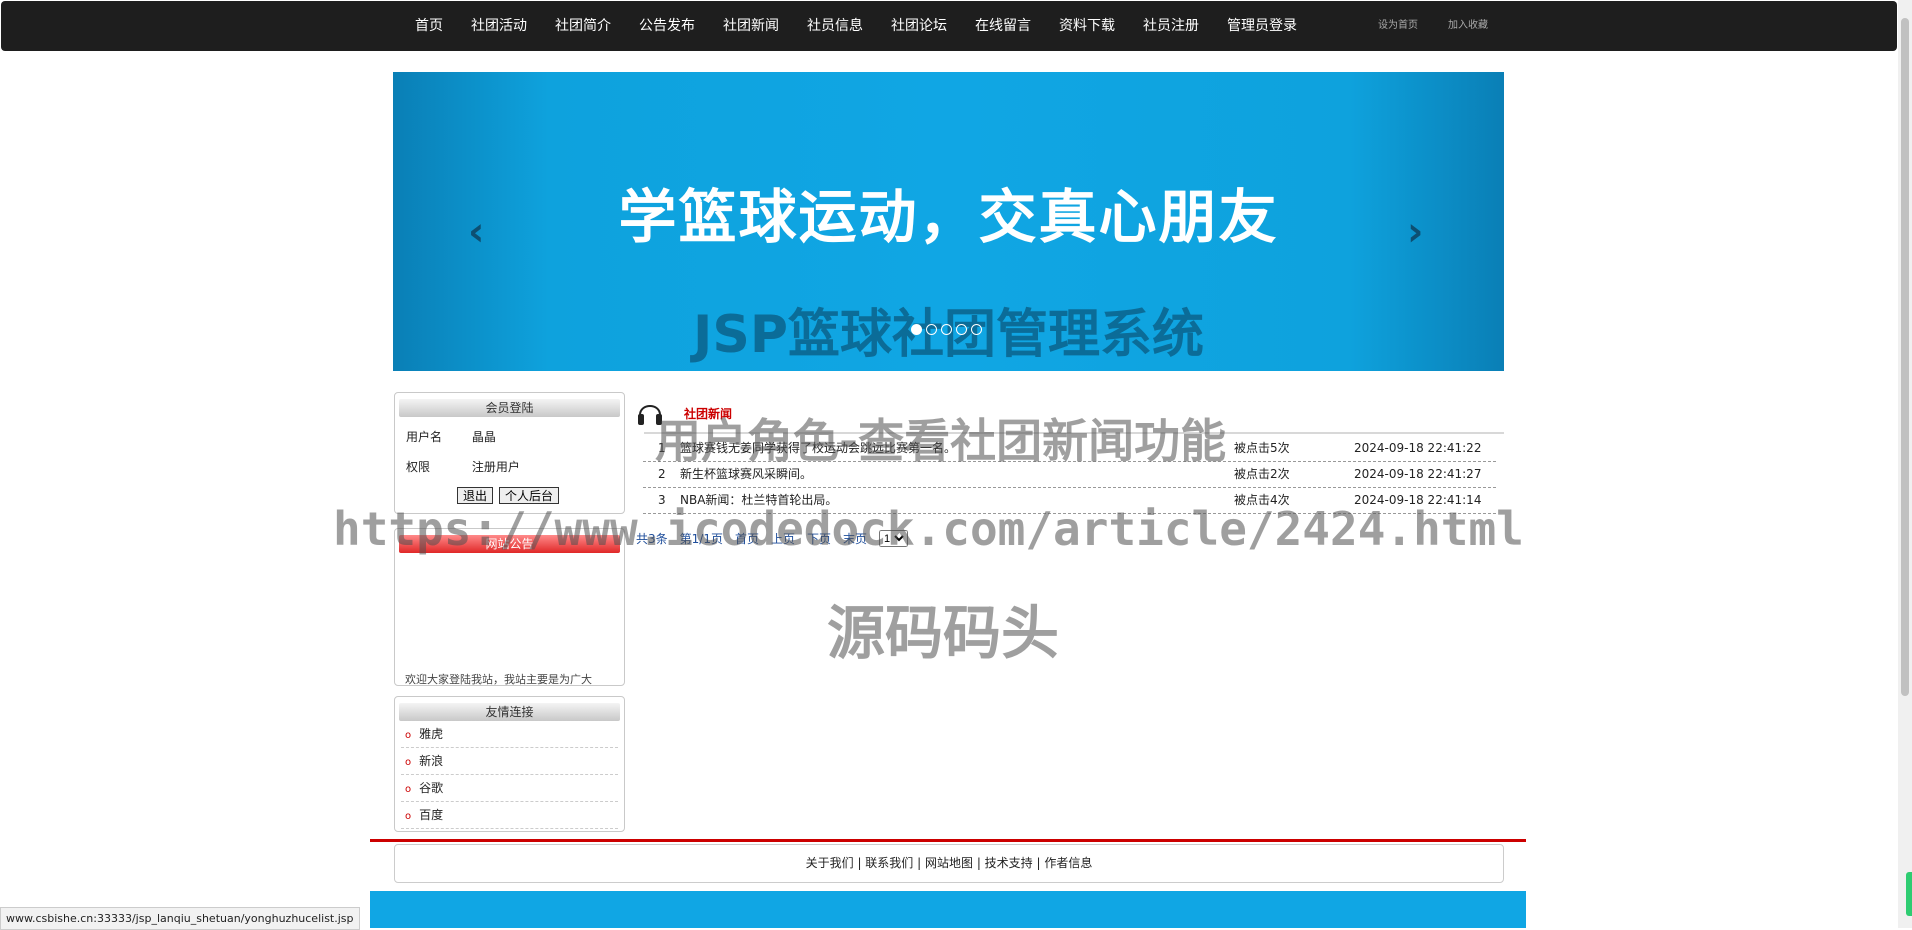 This screenshot has width=1912, height=930. I want to click on watermark-brand: 源码码头, so click(943, 633).